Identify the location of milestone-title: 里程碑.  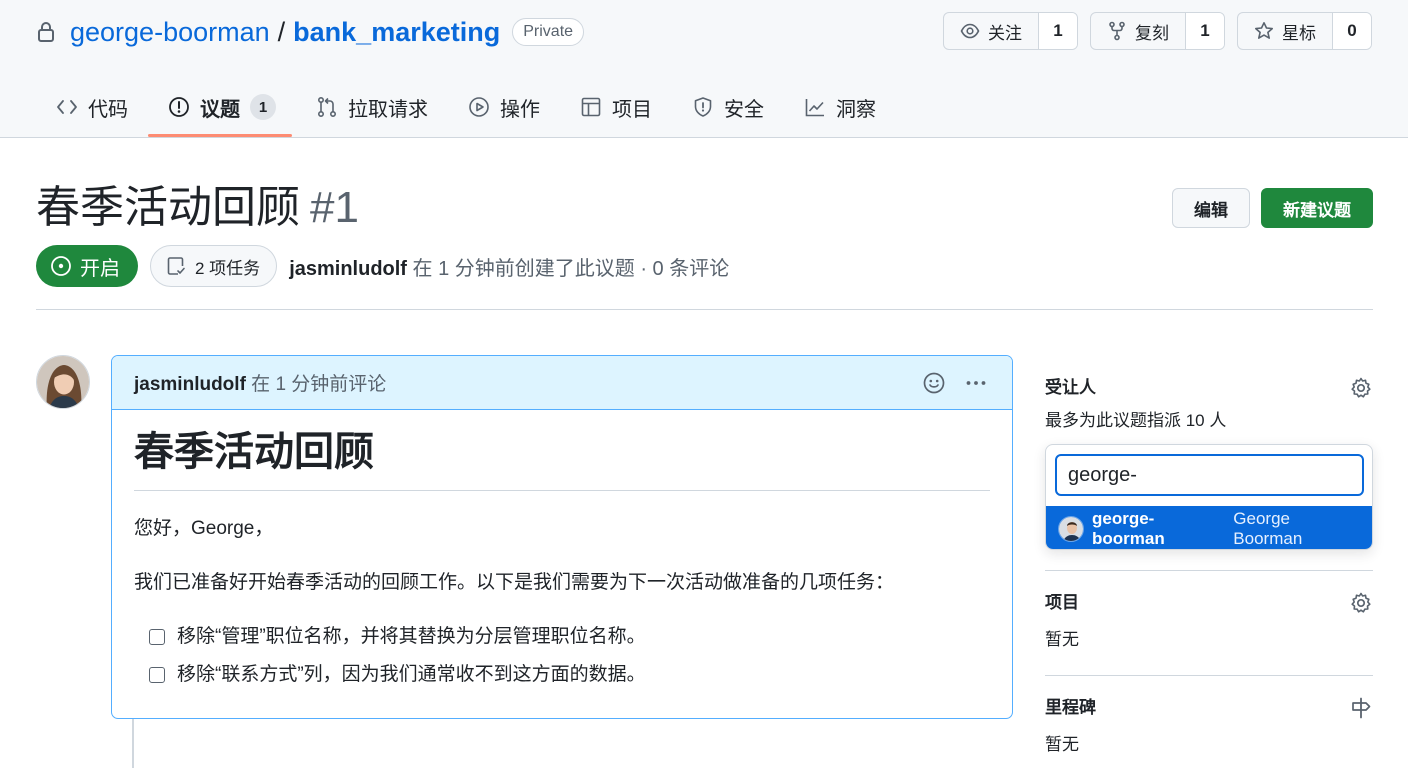
(1070, 707).